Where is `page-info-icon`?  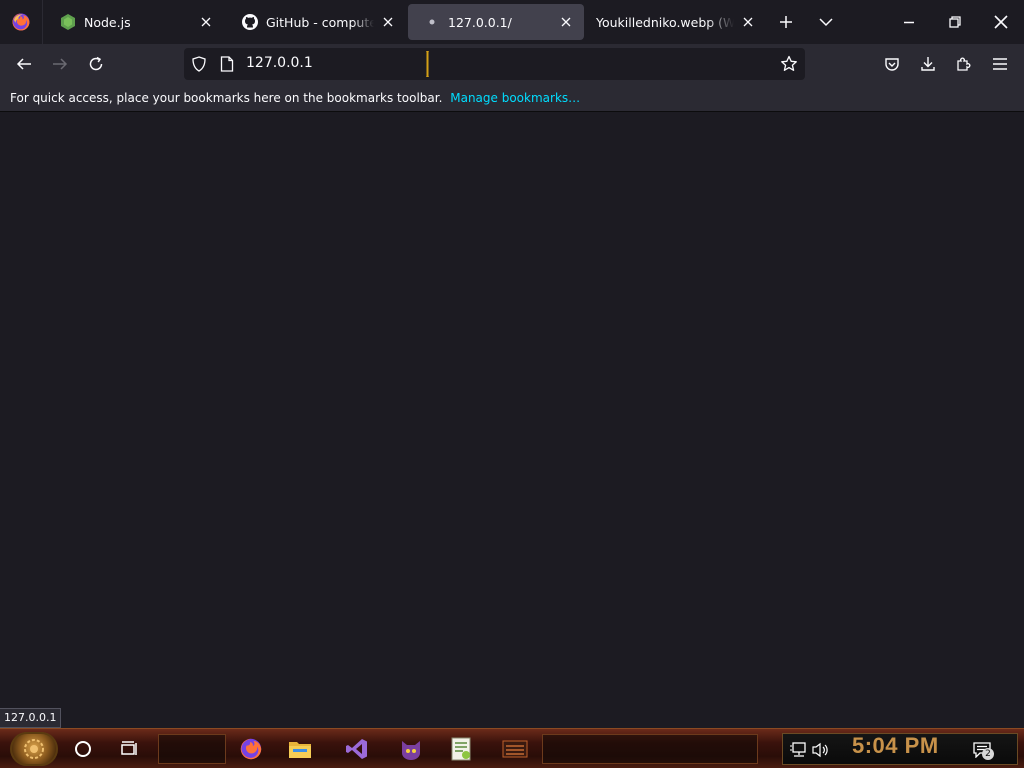 page-info-icon is located at coordinates (227, 66).